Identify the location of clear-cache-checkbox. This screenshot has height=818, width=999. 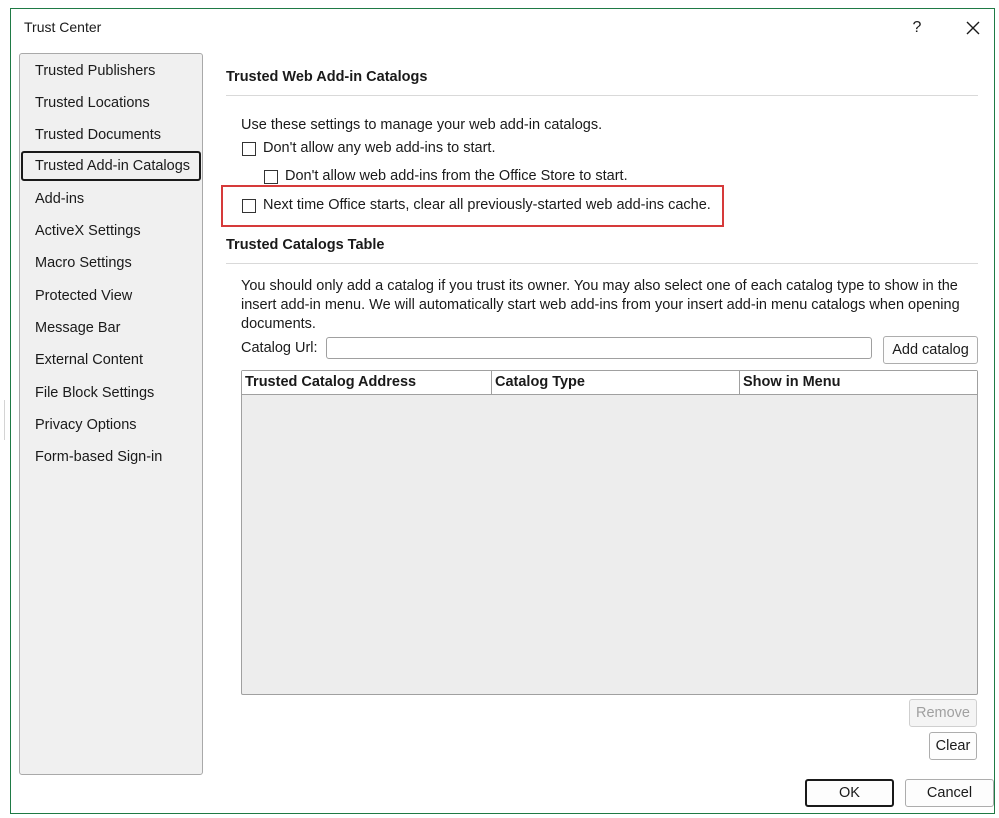
(249, 206).